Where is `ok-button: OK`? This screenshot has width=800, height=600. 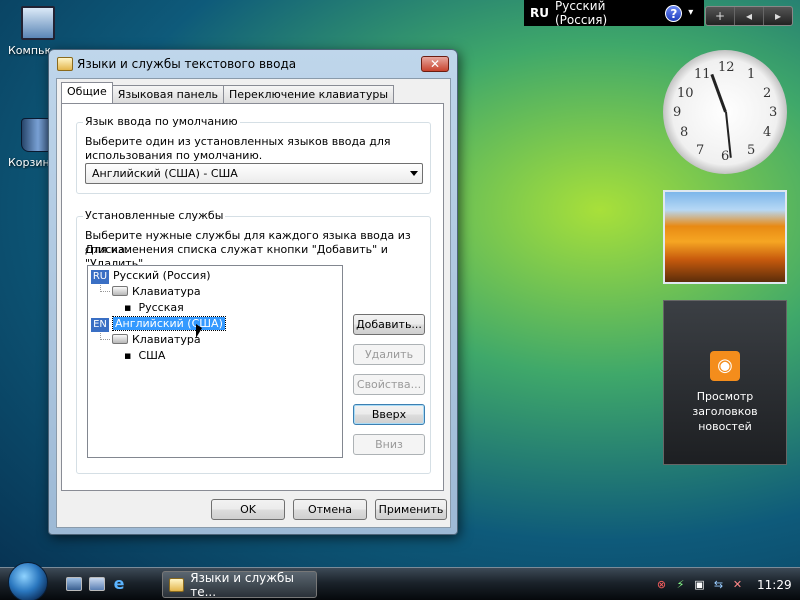
ok-button: OK is located at coordinates (248, 509).